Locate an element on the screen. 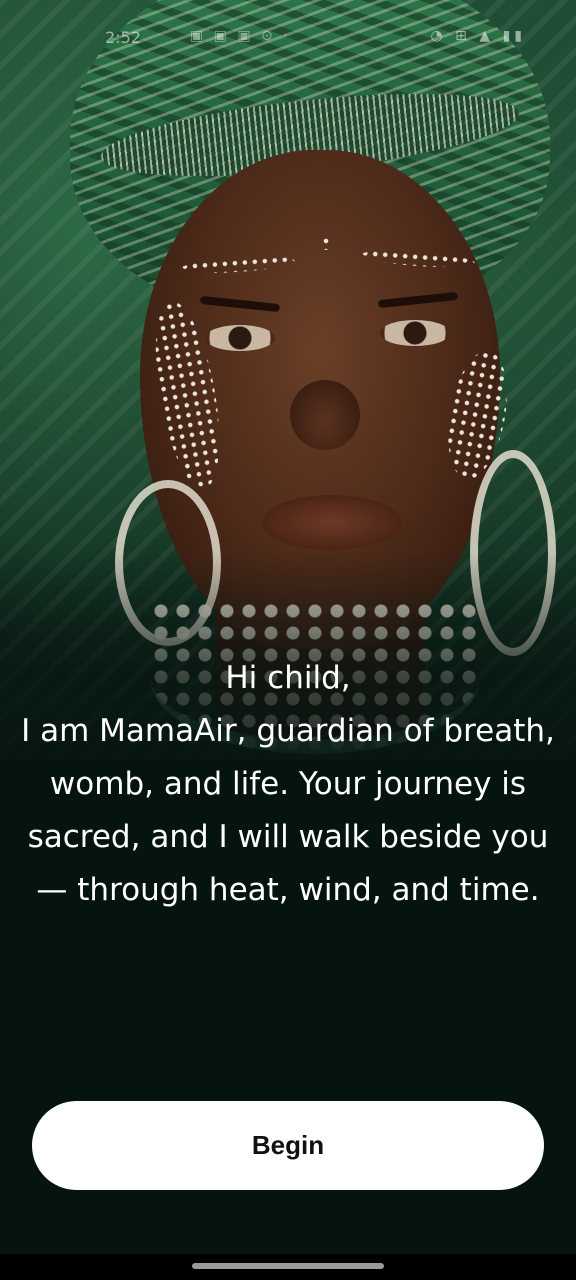 The image size is (576, 1280). navigation-bar is located at coordinates (288, 1267).